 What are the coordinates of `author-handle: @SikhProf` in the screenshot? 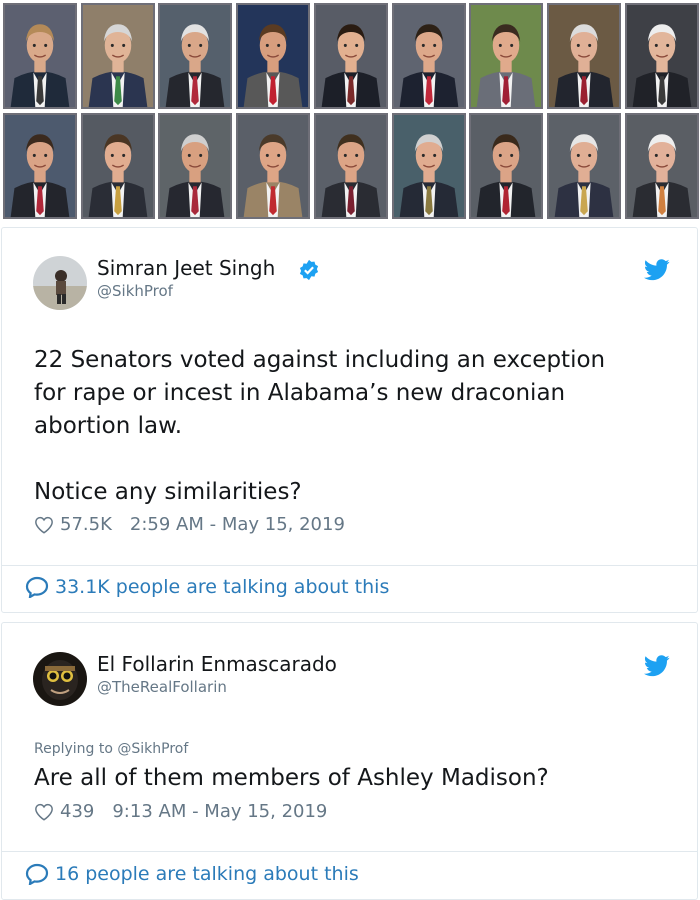 It's located at (135, 291).